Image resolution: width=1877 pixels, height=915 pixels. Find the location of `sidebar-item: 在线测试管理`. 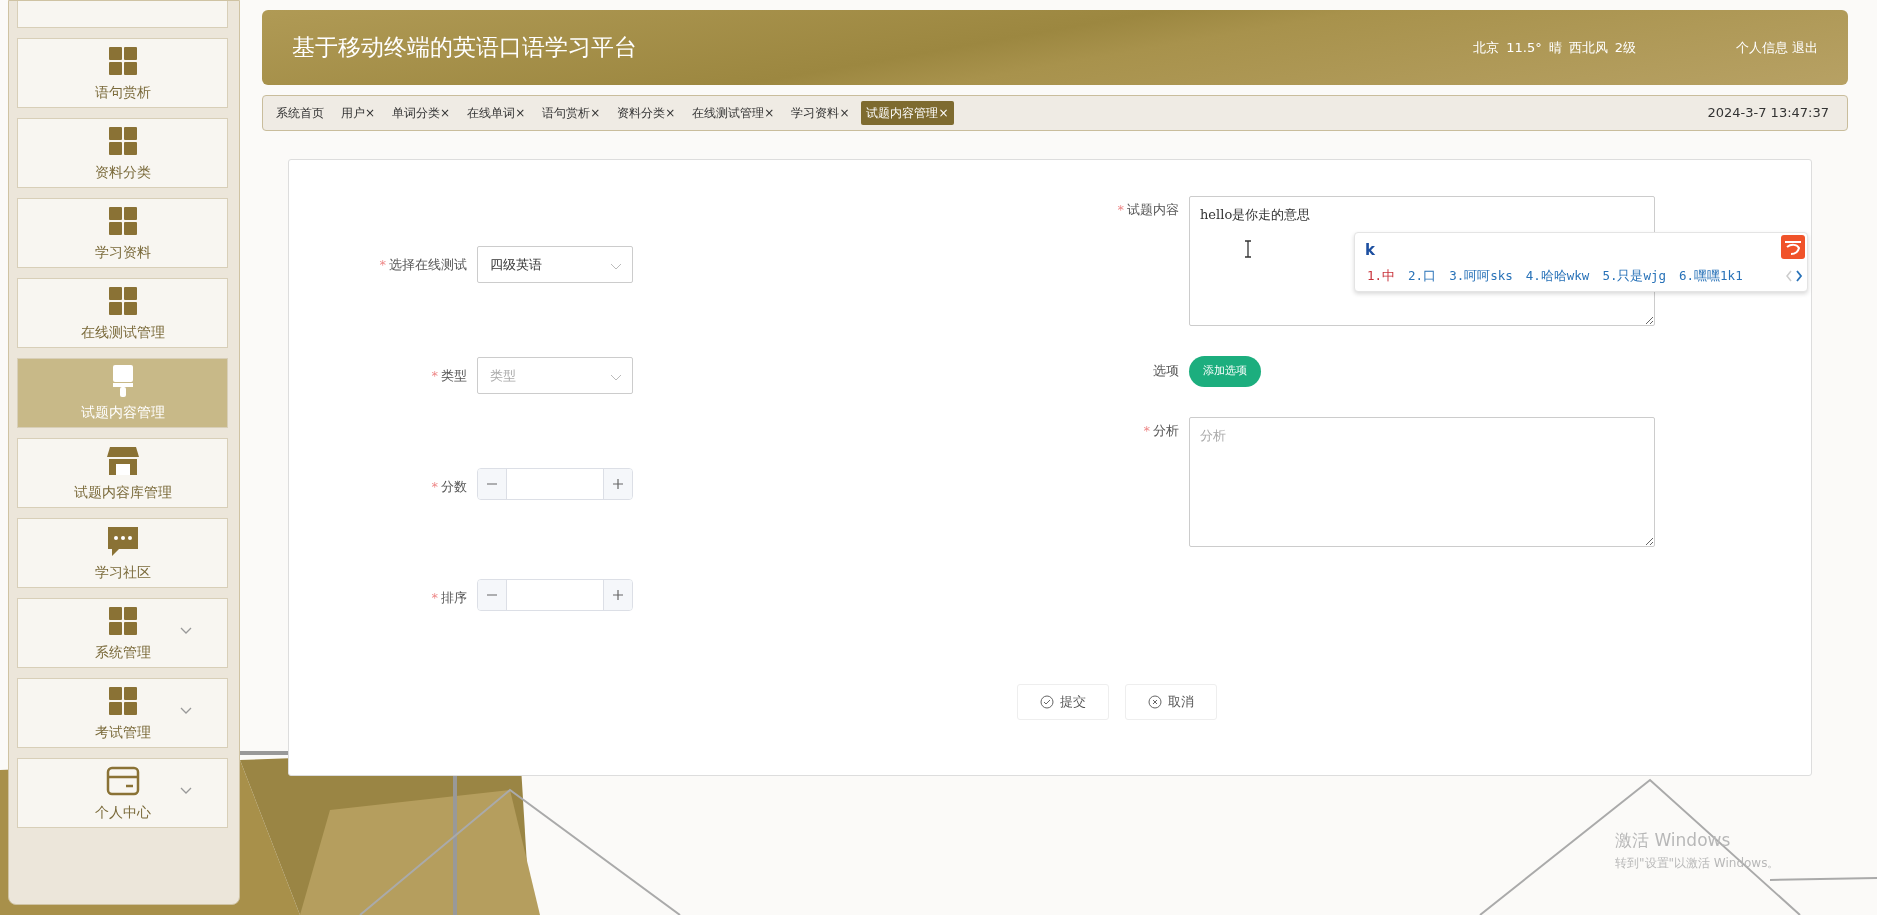

sidebar-item: 在线测试管理 is located at coordinates (122, 313).